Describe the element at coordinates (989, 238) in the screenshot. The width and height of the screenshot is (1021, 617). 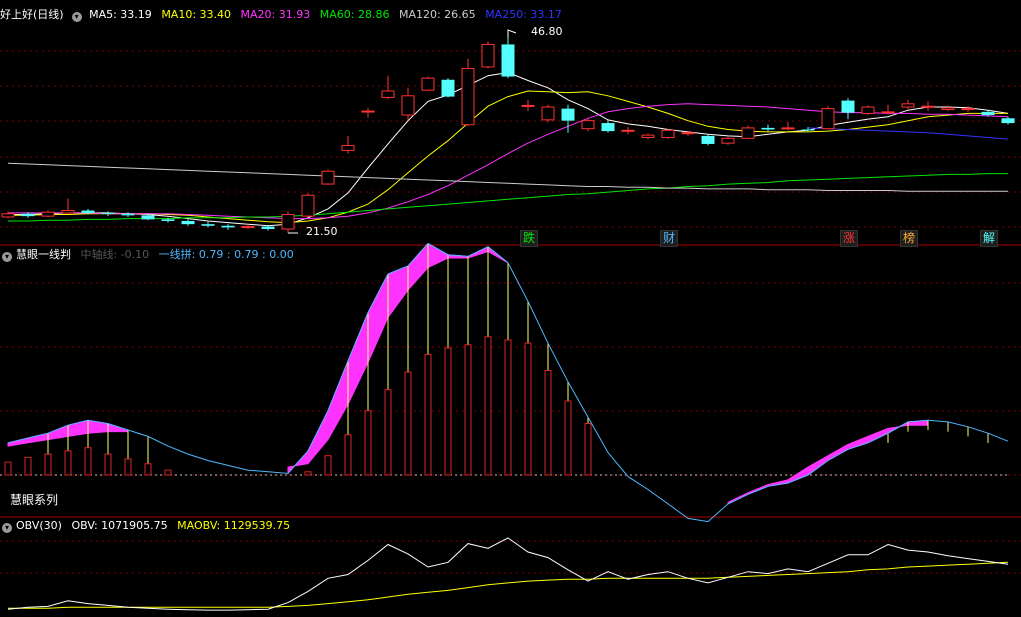
I see `event-tag: 解` at that location.